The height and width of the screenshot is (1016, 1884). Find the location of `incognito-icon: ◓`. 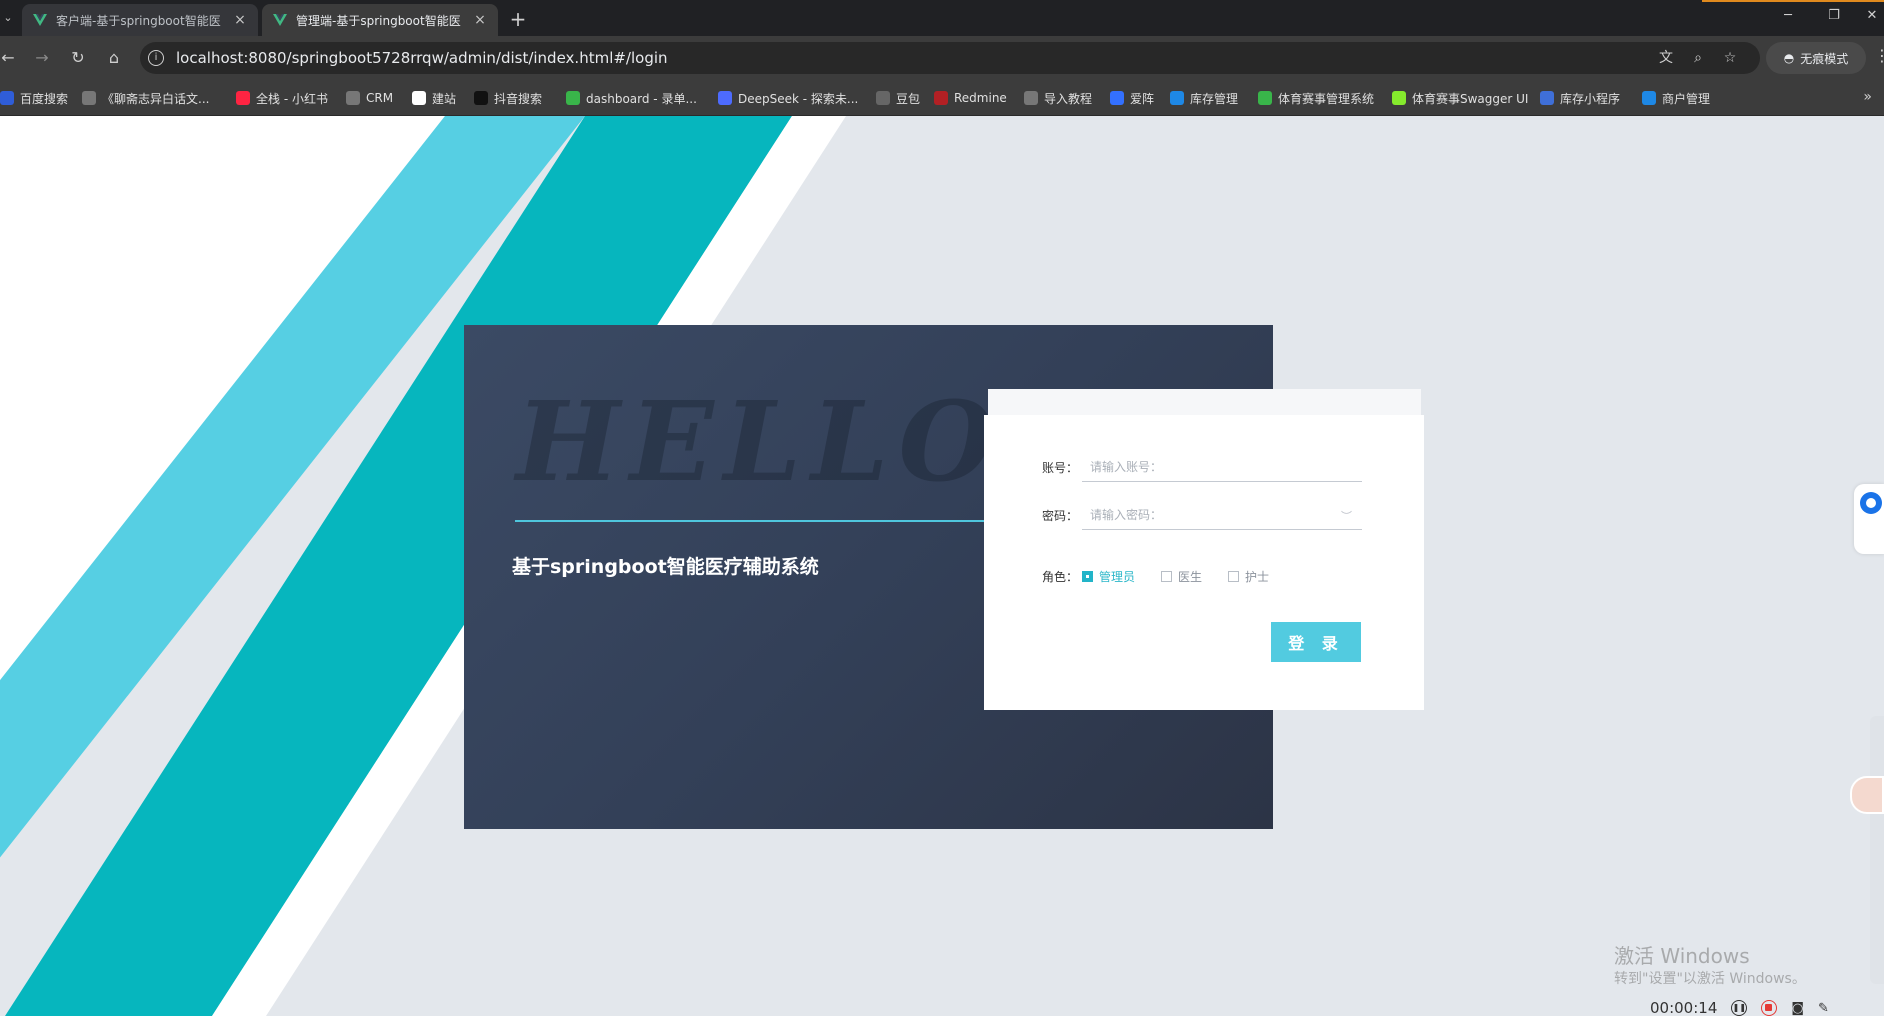

incognito-icon: ◓ is located at coordinates (1789, 58).